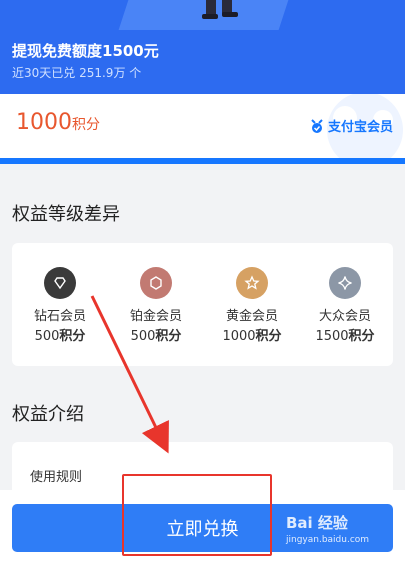 The image size is (405, 561). Describe the element at coordinates (252, 283) in the screenshot. I see `star-icon` at that location.